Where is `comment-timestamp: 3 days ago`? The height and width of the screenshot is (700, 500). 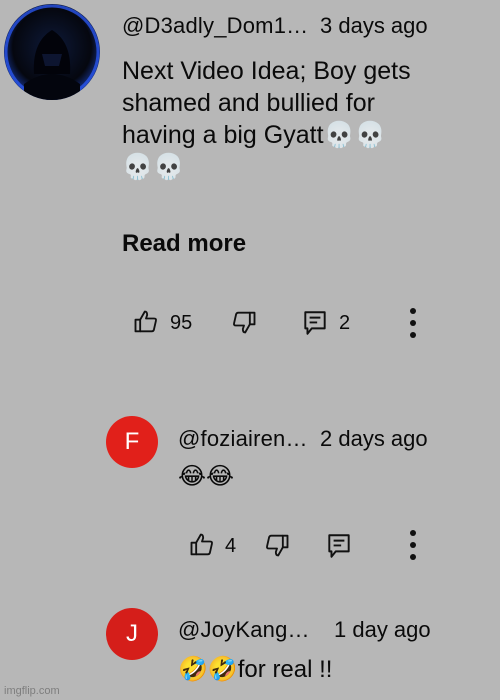 comment-timestamp: 3 days ago is located at coordinates (374, 26).